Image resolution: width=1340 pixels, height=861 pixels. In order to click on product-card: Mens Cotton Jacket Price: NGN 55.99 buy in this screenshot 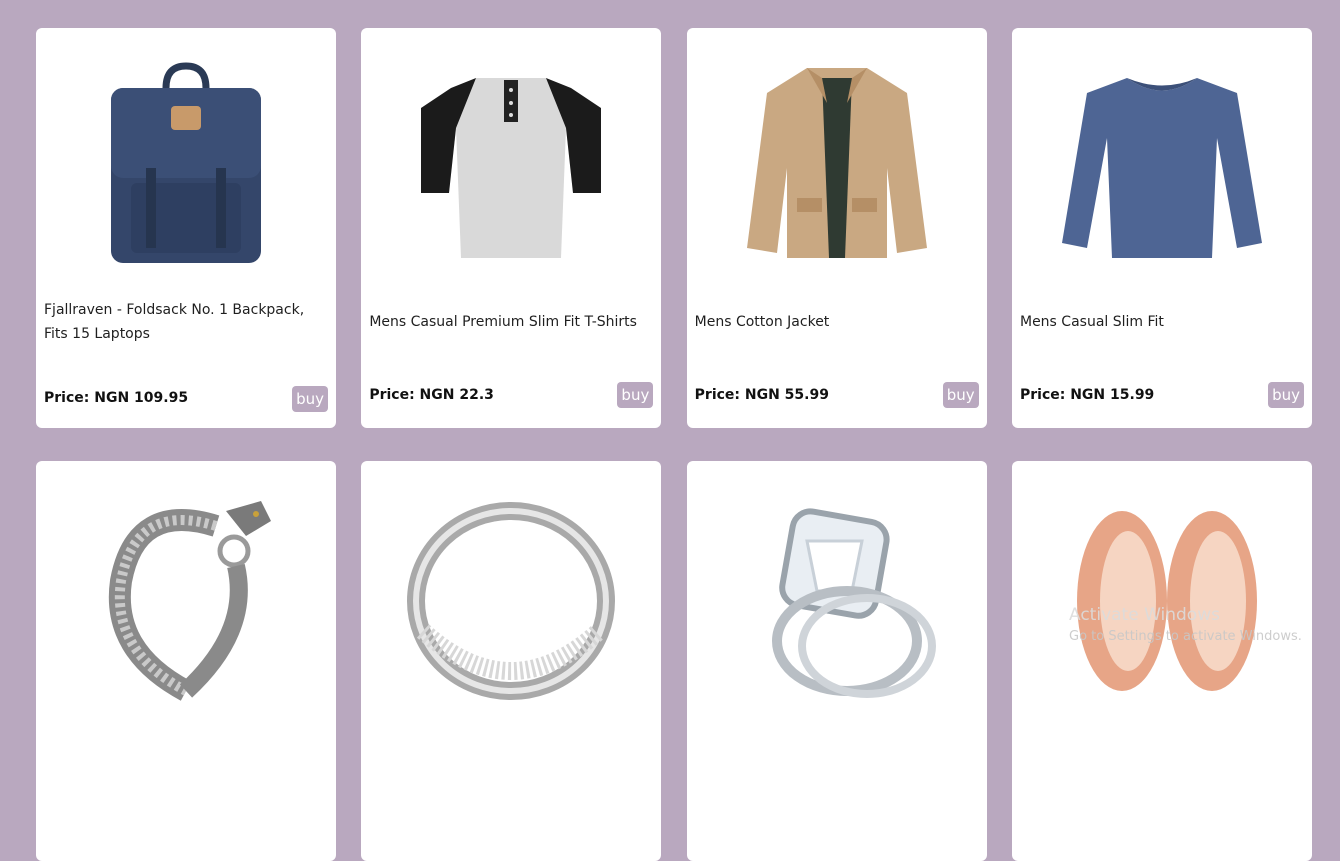, I will do `click(836, 228)`.